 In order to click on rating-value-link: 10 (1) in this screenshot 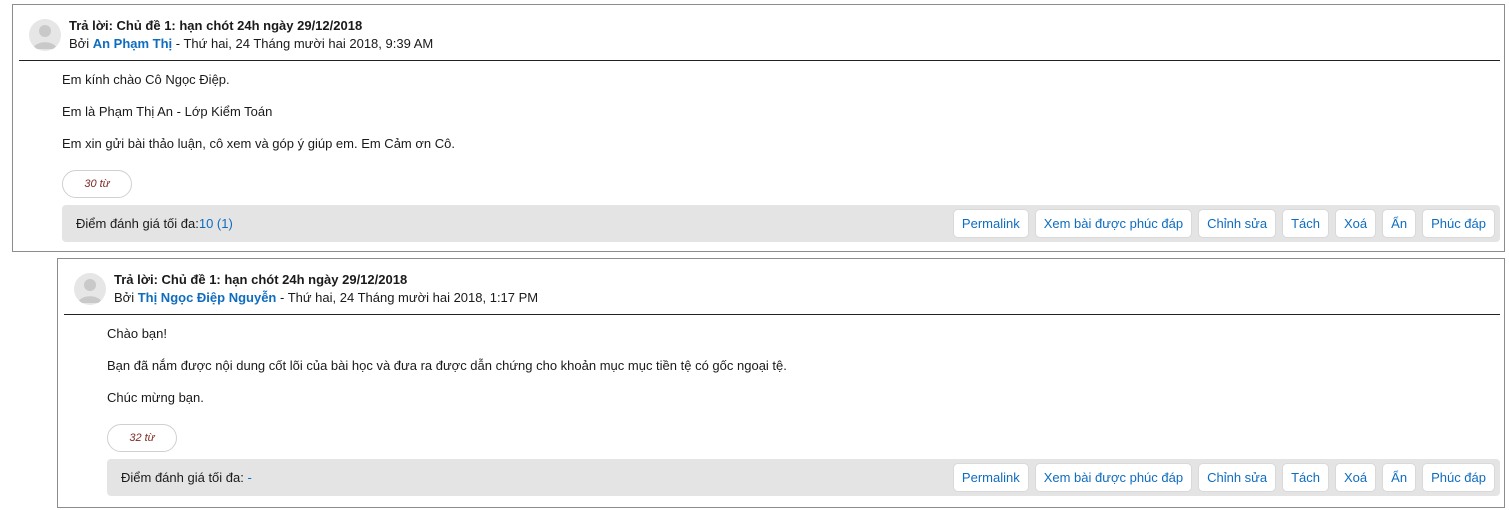, I will do `click(216, 223)`.